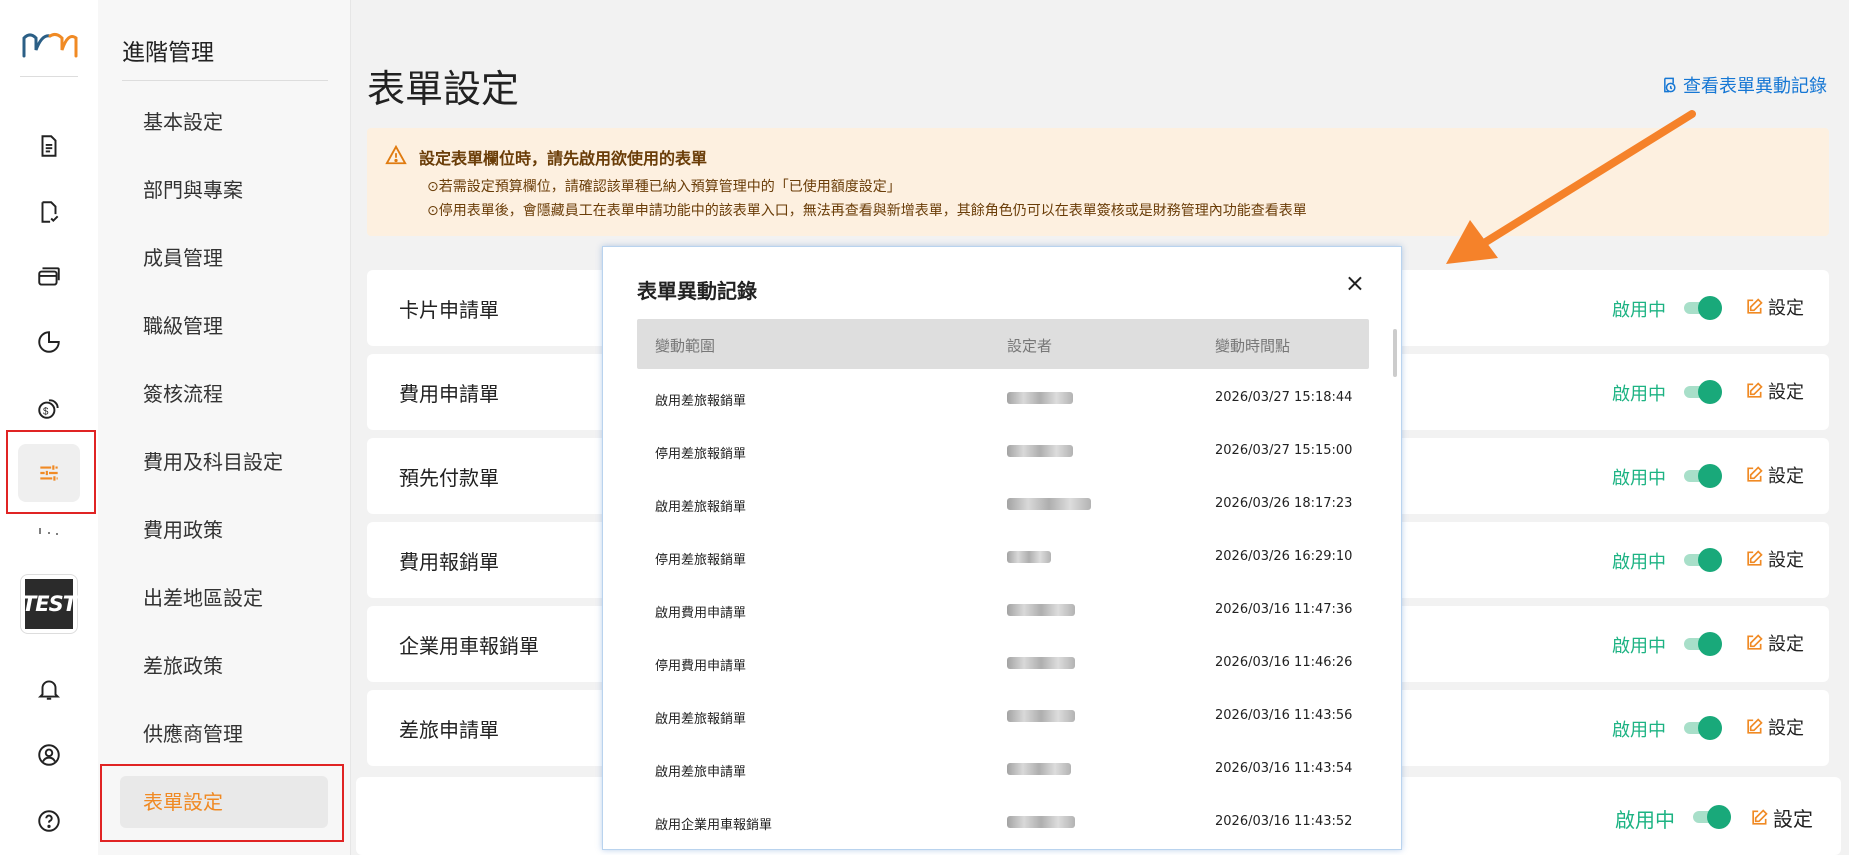  I want to click on document-icon, so click(49, 146).